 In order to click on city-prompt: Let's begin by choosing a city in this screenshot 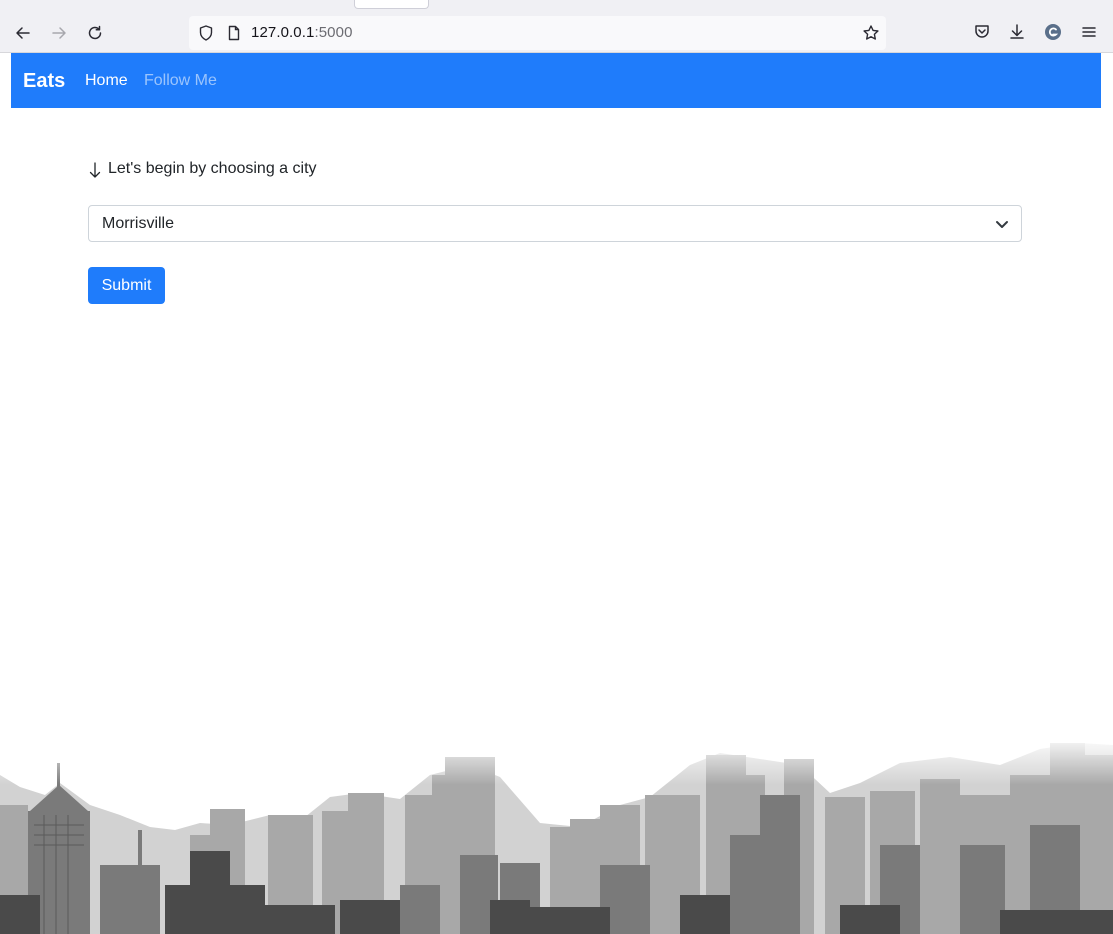, I will do `click(202, 169)`.